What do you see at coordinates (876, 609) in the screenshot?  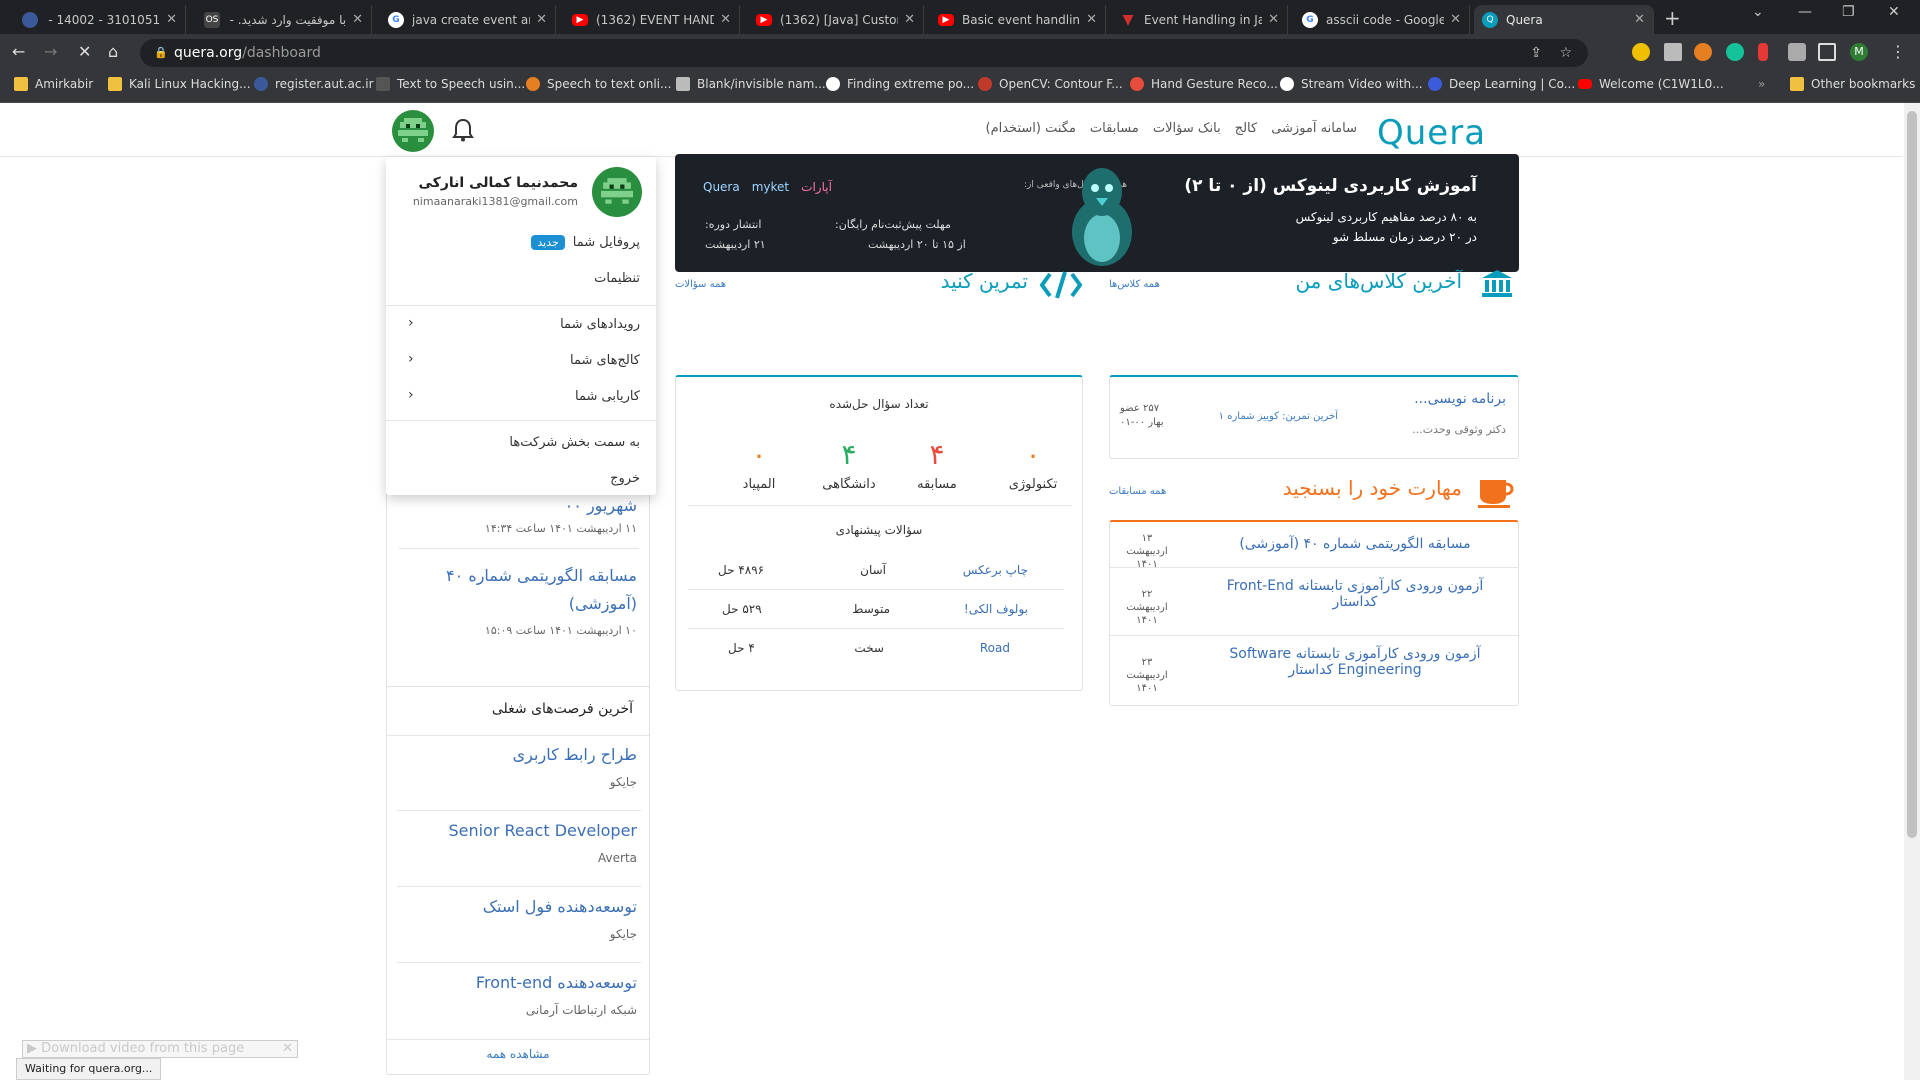 I see `suggested-row: بولوف الکی! متوسط ۵۲۹ حل` at bounding box center [876, 609].